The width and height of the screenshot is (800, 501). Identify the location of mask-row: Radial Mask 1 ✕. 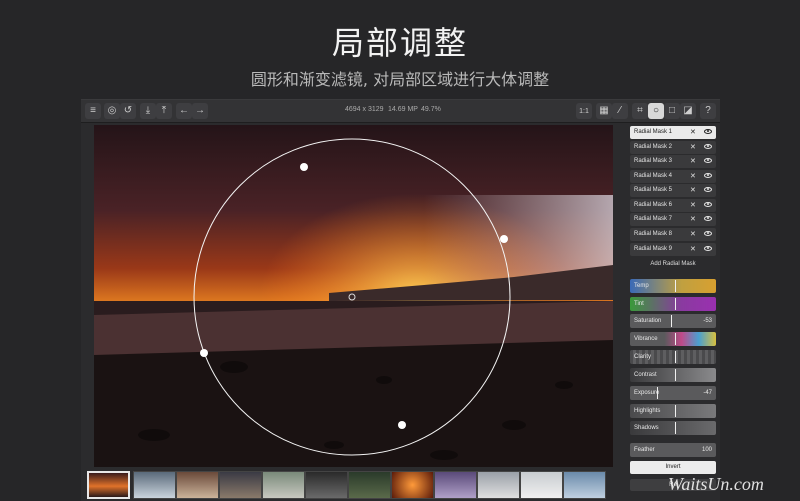
(673, 132).